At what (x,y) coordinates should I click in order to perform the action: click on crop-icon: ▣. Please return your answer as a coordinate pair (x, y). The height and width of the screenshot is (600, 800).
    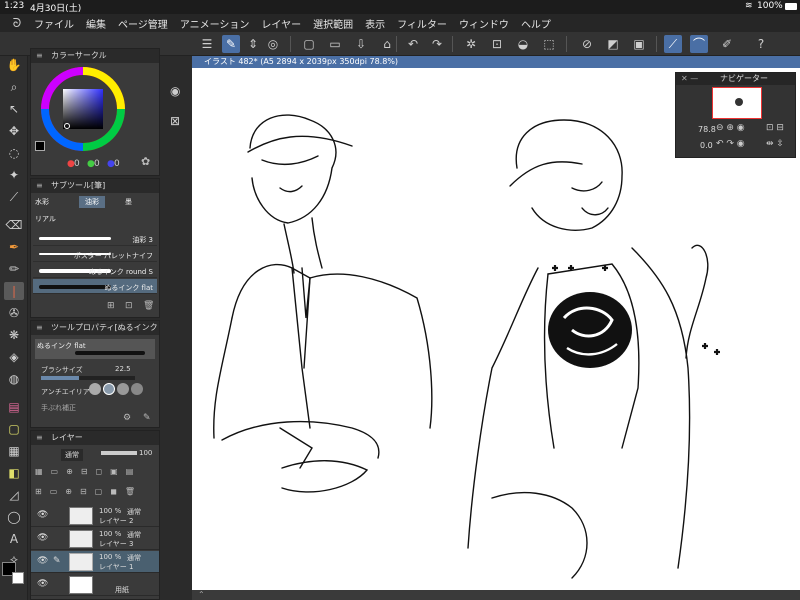
    Looking at the image, I should click on (639, 44).